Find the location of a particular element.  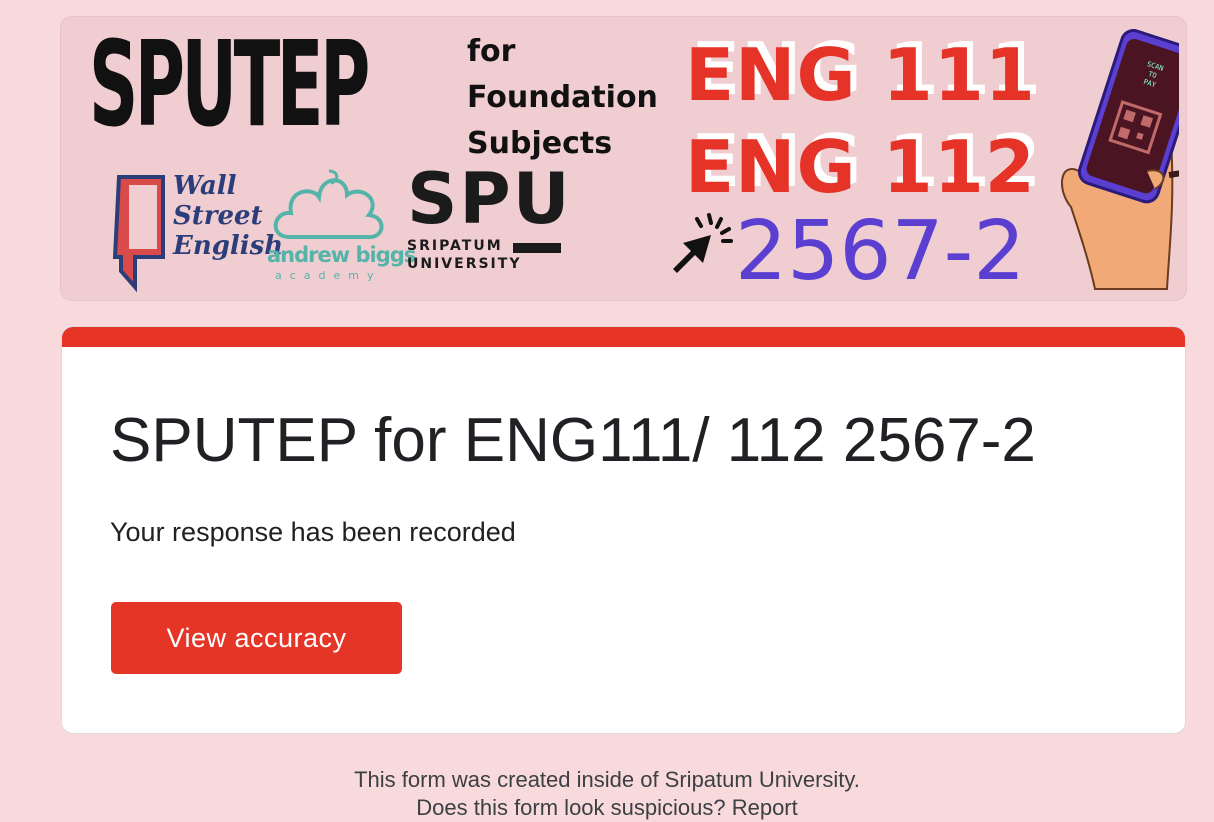

wse-line: Wall is located at coordinates (205, 186).